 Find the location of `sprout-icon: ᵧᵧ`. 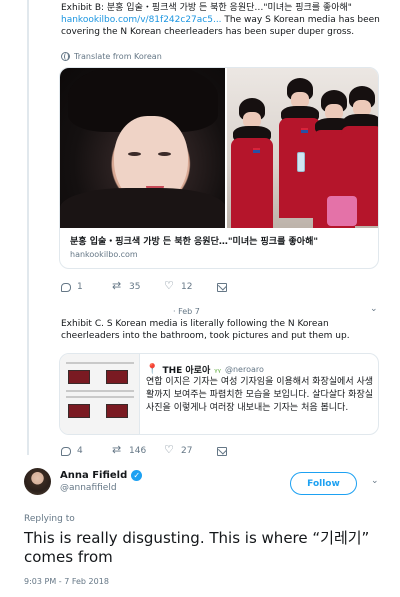

sprout-icon: ᵧᵧ is located at coordinates (217, 369).